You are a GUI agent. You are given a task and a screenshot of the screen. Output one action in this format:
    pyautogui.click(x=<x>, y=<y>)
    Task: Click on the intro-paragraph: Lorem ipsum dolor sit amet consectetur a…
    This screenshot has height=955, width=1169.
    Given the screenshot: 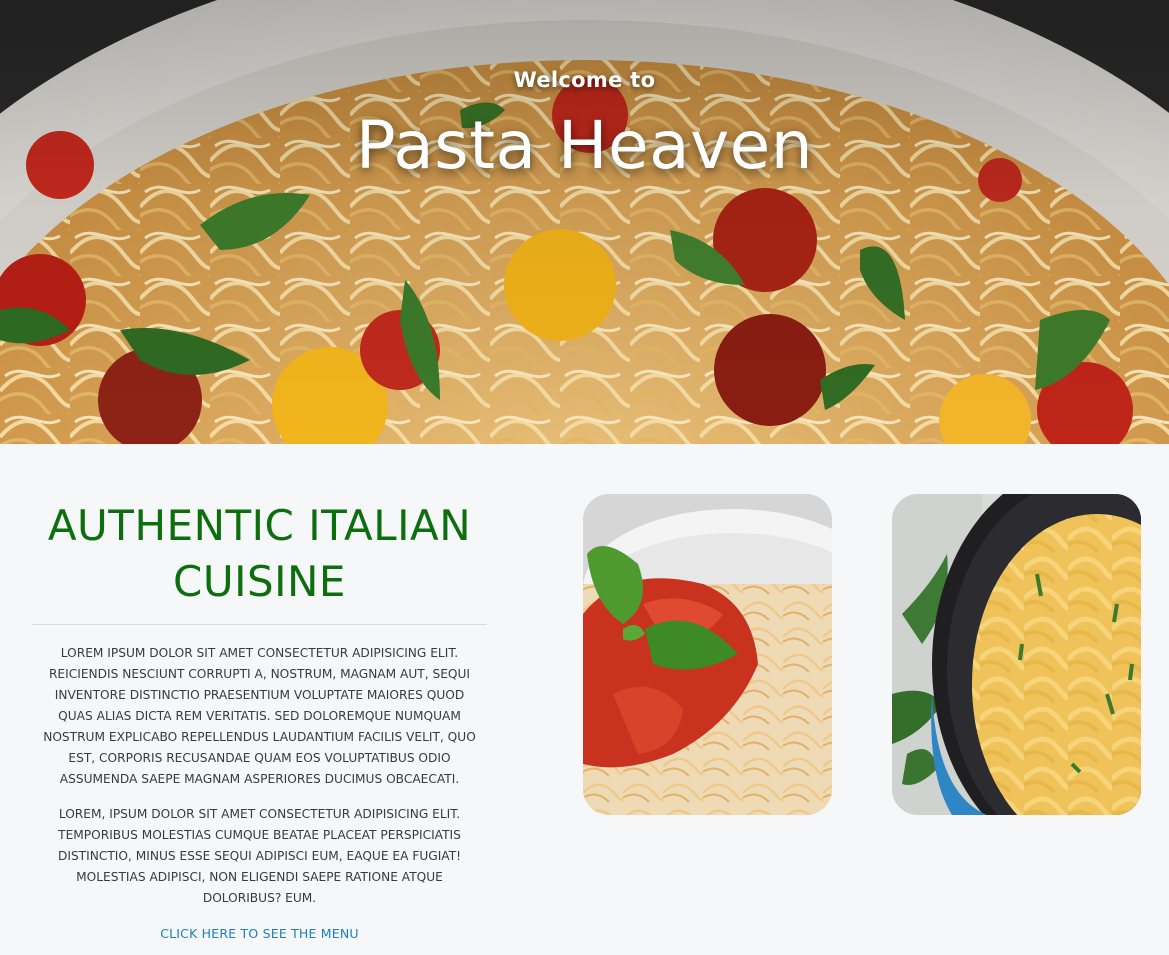 What is the action you would take?
    pyautogui.click(x=259, y=716)
    